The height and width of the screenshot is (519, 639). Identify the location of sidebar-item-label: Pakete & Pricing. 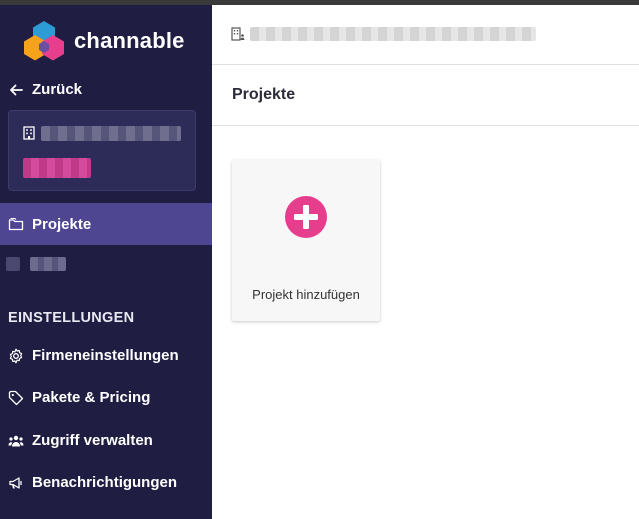
(91, 397).